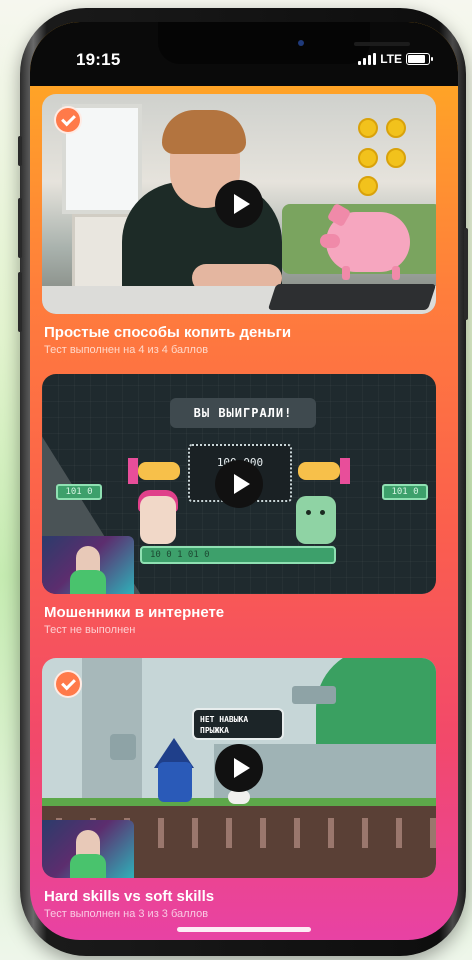 This screenshot has height=960, width=472. What do you see at coordinates (175, 782) in the screenshot?
I see `scene-wizard` at bounding box center [175, 782].